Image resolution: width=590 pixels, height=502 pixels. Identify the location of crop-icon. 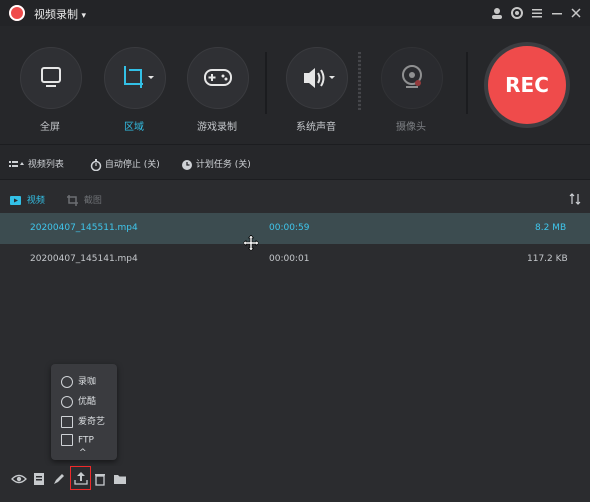
(139, 77).